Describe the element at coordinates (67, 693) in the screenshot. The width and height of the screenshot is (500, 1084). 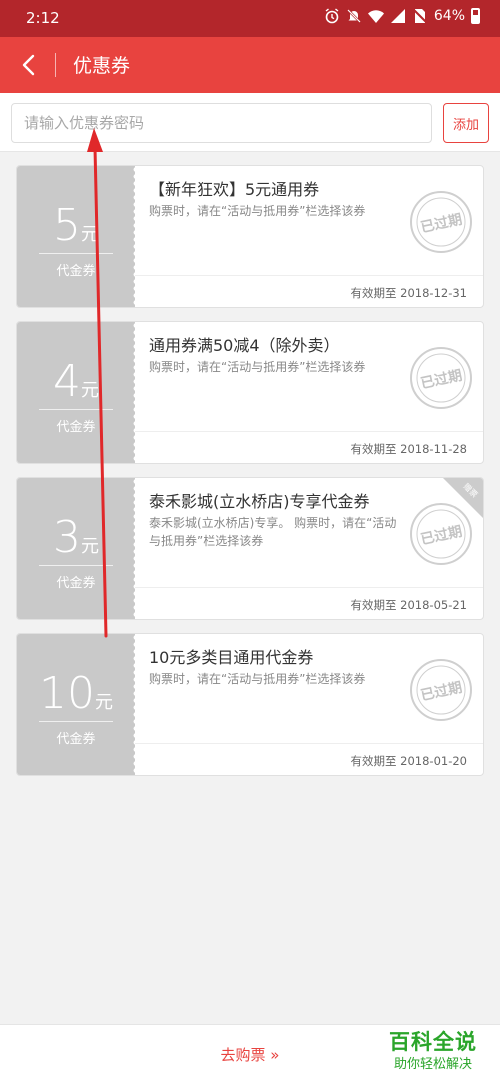
I see `coupon-amount-number: 10` at that location.